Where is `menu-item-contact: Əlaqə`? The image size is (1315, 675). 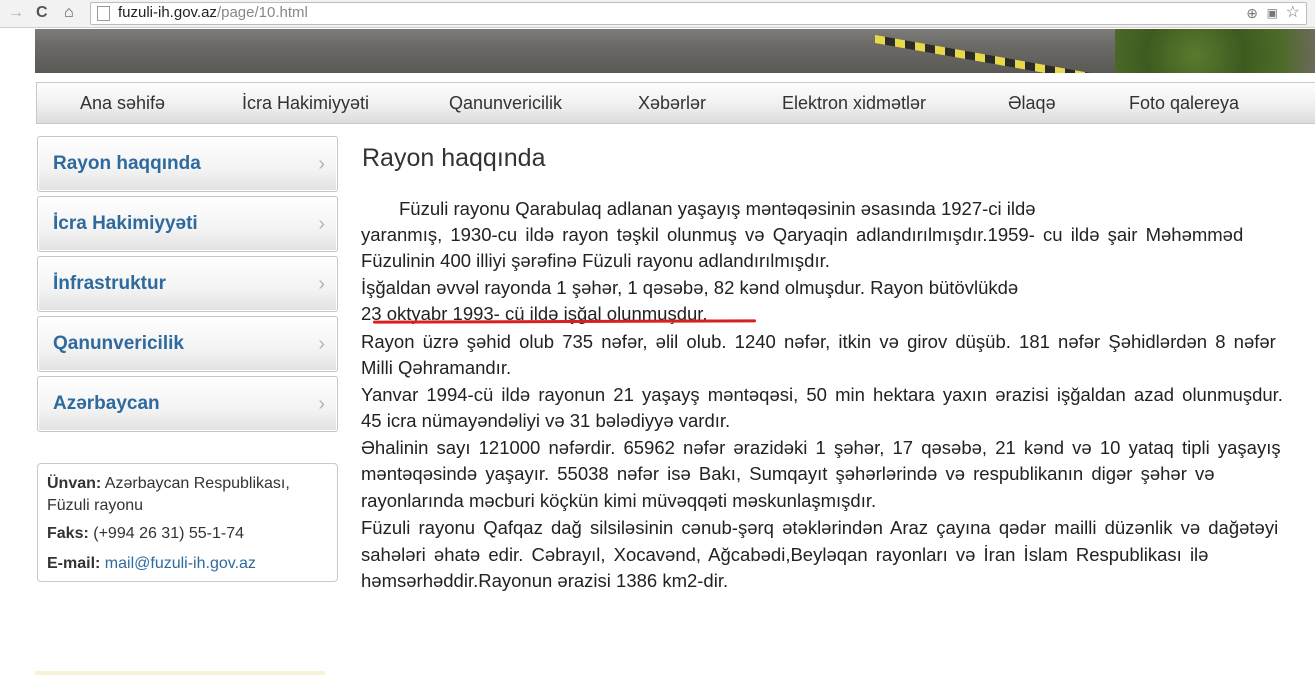
menu-item-contact: Əlaqə is located at coordinates (1032, 103).